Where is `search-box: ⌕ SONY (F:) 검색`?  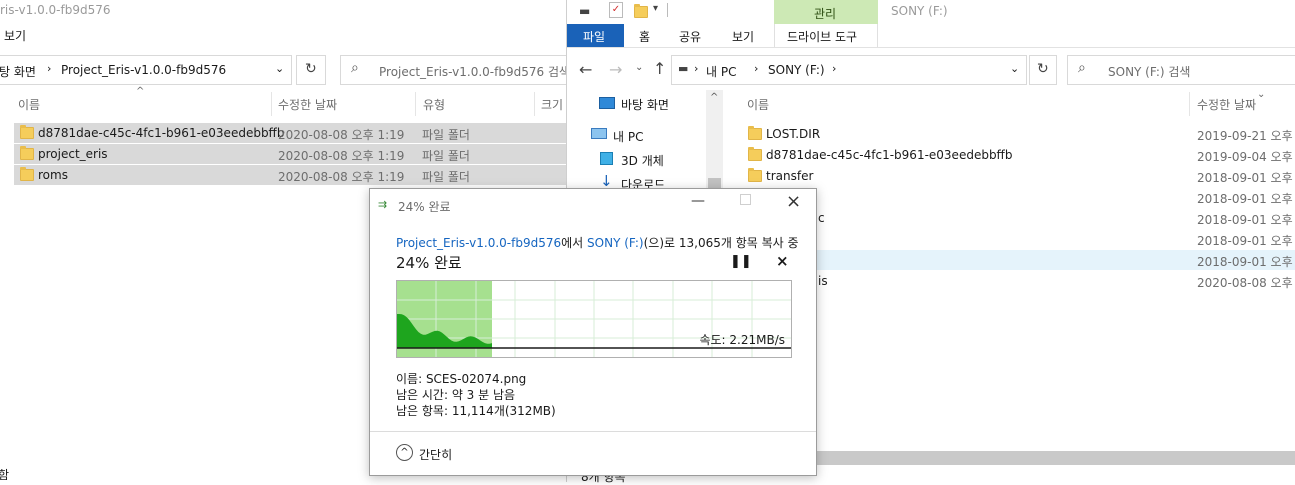 search-box: ⌕ SONY (F:) 검색 is located at coordinates (1181, 70).